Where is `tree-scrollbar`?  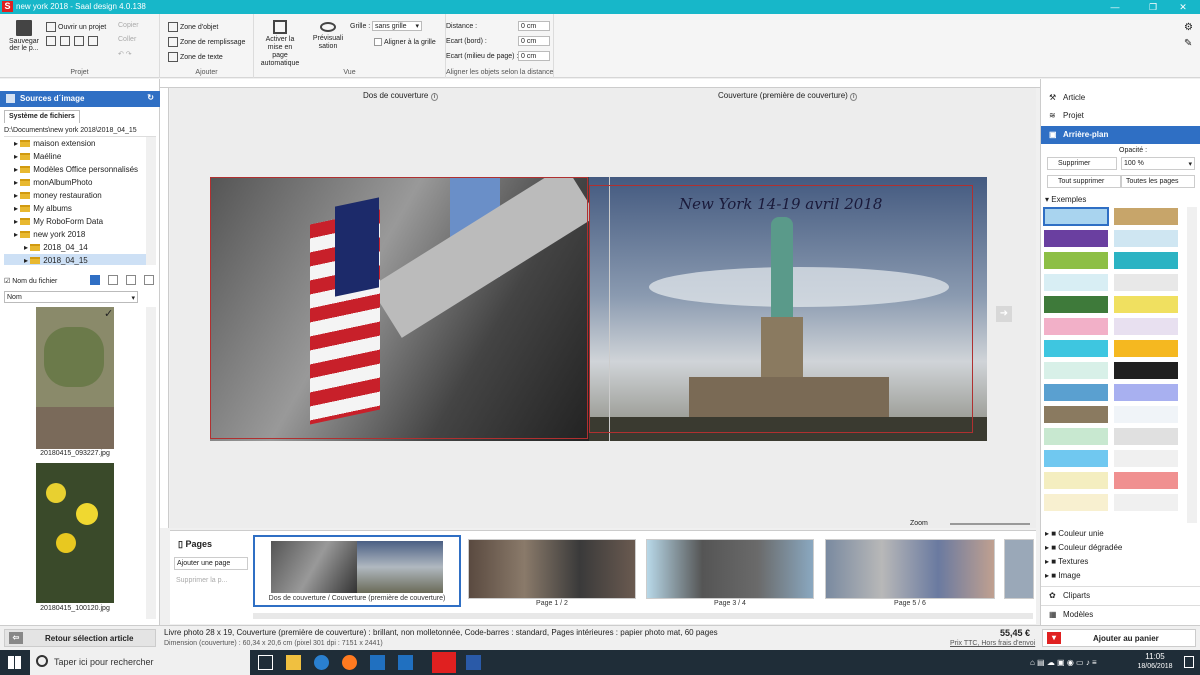
tree-scrollbar is located at coordinates (151, 201).